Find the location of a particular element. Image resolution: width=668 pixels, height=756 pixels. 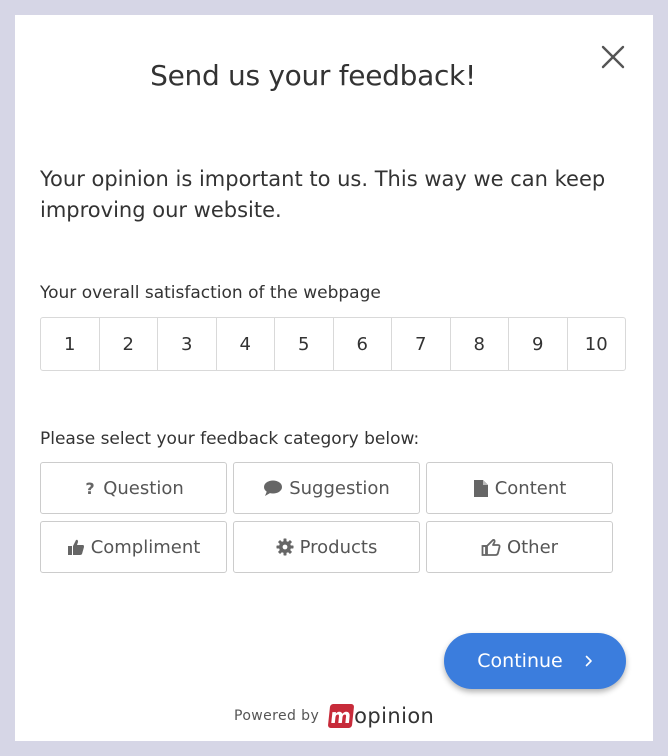

pointing-hand-icon is located at coordinates (491, 547).